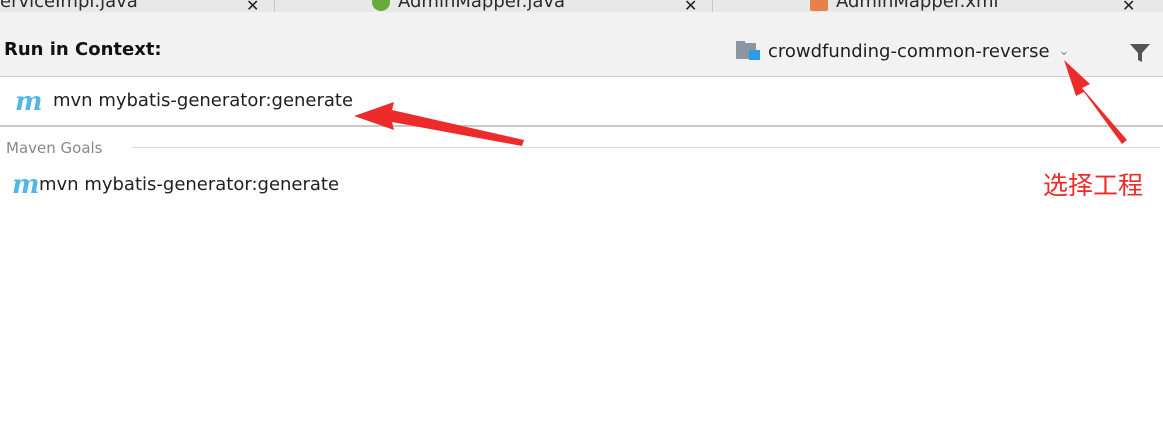 The height and width of the screenshot is (430, 1163). I want to click on chevron-down-icon: ⌄, so click(1064, 51).